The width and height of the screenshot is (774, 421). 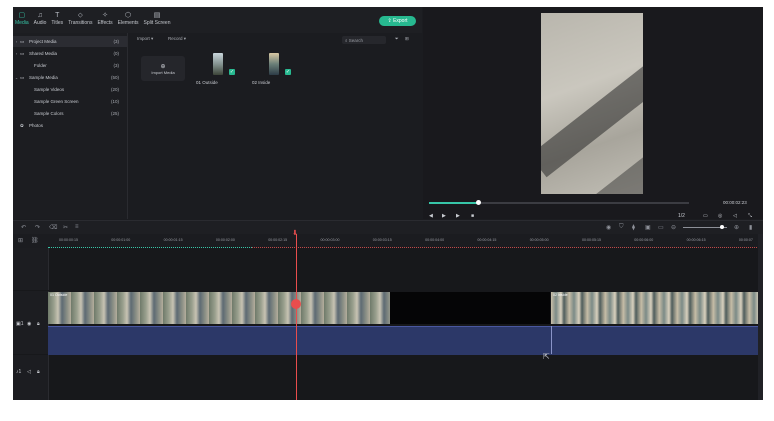 What do you see at coordinates (22, 18) in the screenshot?
I see `tab-media: ▢ Media` at bounding box center [22, 18].